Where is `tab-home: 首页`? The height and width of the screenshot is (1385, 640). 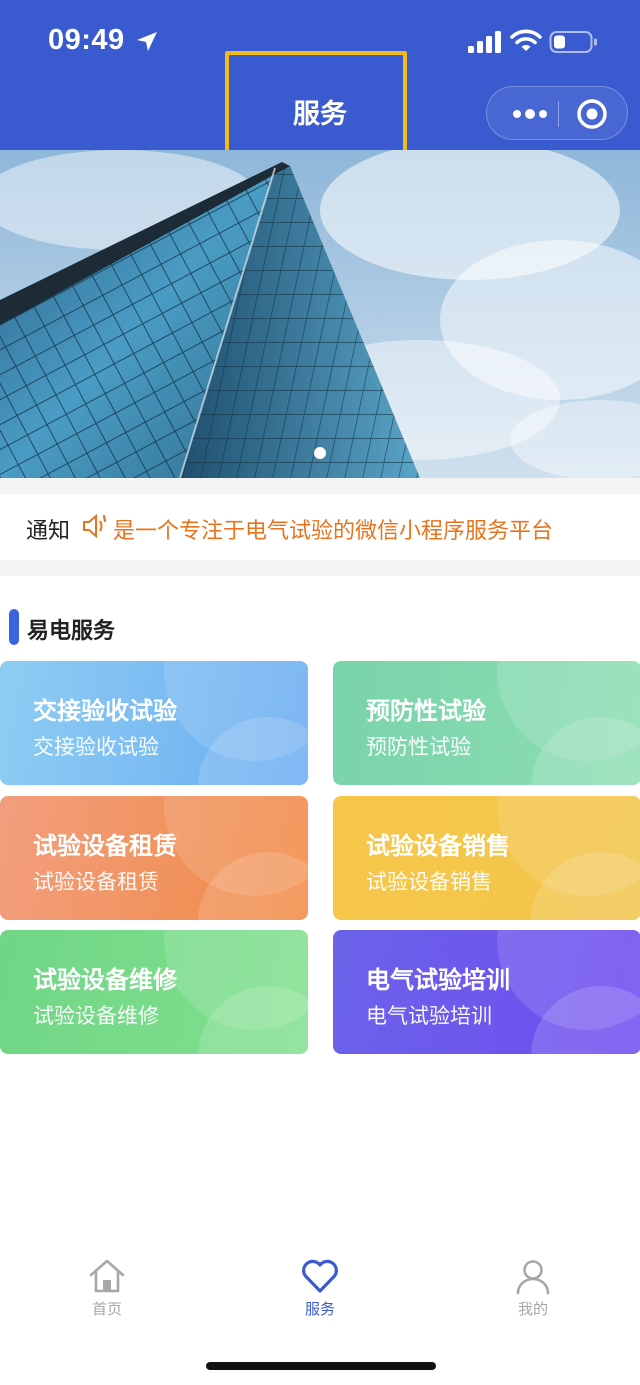
tab-home: 首页 is located at coordinates (107, 1290).